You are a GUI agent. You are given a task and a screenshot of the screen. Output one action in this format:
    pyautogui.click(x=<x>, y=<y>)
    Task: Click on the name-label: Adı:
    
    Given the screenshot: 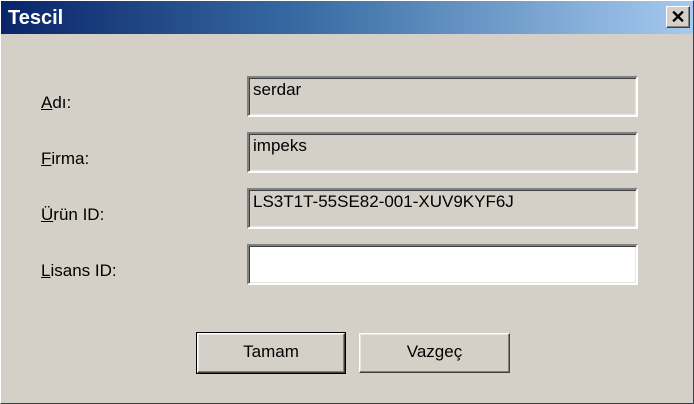 What is the action you would take?
    pyautogui.click(x=56, y=102)
    